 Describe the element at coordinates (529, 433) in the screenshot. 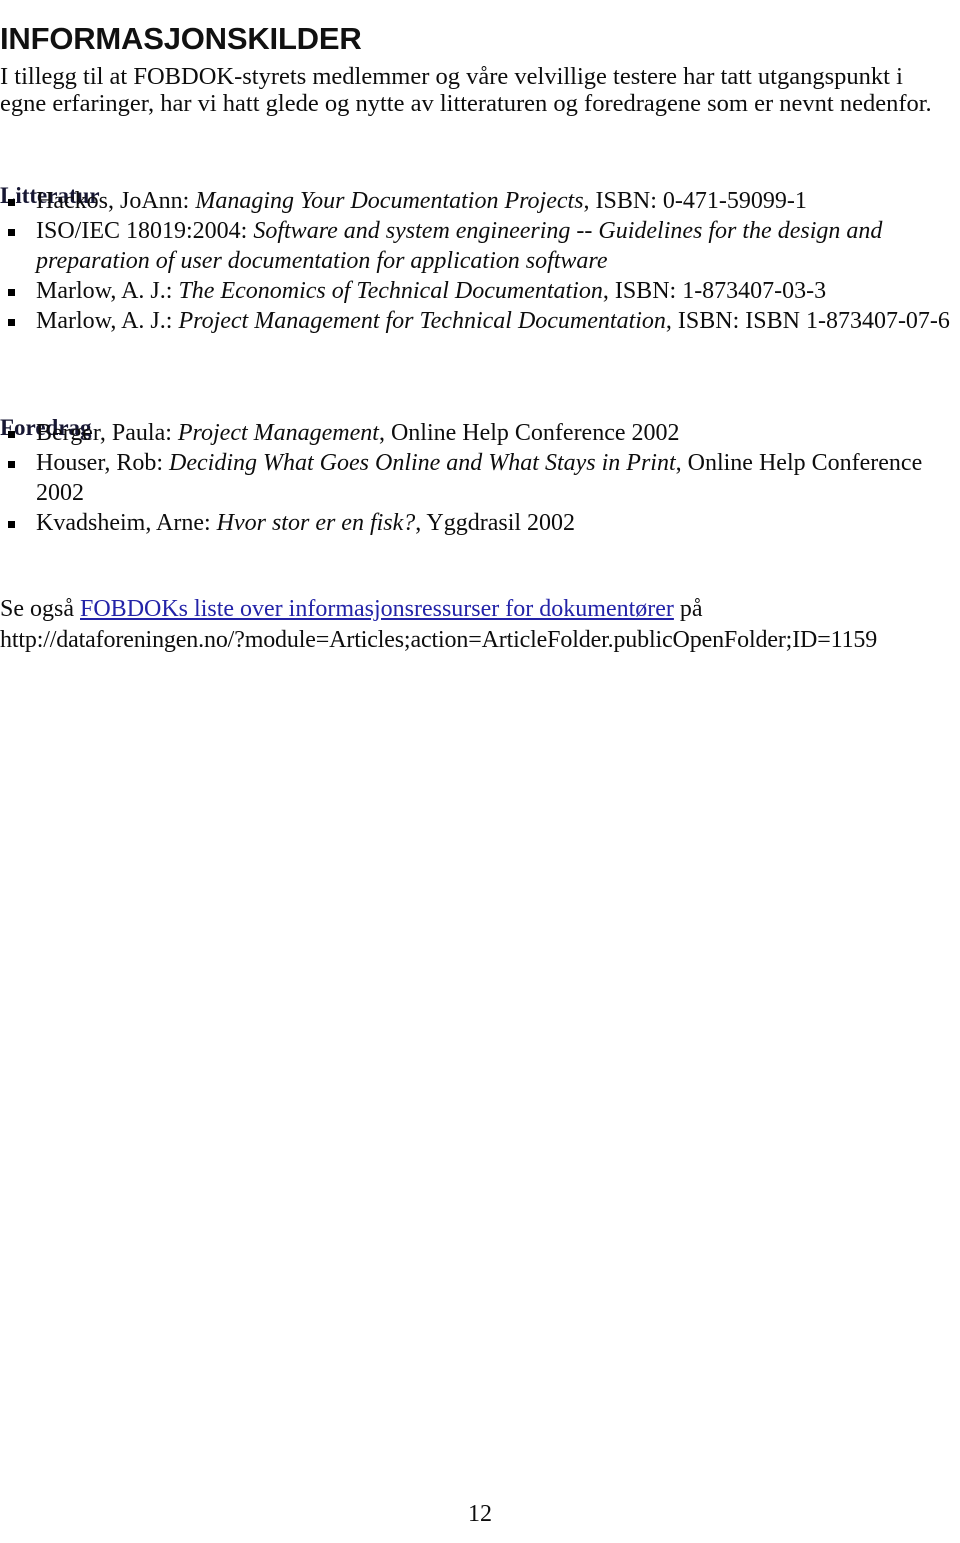

I see `reference-trailing: , Online Help Conference 2002` at that location.